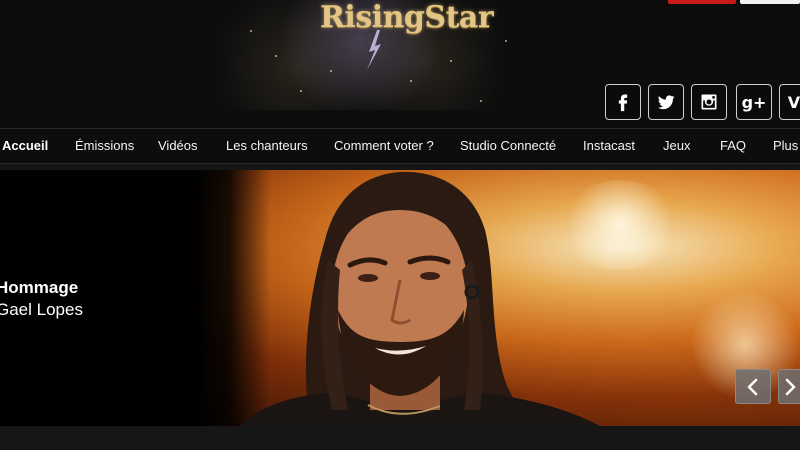 This screenshot has height=450, width=800. Describe the element at coordinates (785, 146) in the screenshot. I see `nav-item-plus: Plus` at that location.